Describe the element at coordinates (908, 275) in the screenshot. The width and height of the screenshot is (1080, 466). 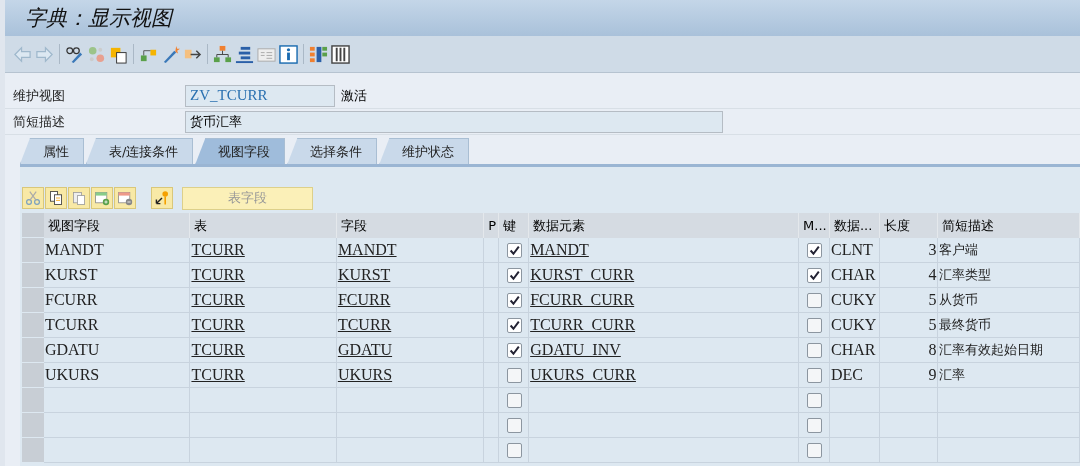
I see `table-cell: 4` at that location.